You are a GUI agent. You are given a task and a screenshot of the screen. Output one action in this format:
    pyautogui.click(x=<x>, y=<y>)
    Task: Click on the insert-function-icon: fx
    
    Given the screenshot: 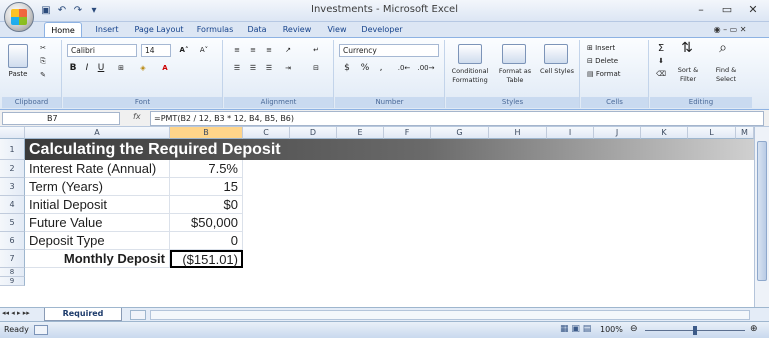 What is the action you would take?
    pyautogui.click(x=137, y=116)
    